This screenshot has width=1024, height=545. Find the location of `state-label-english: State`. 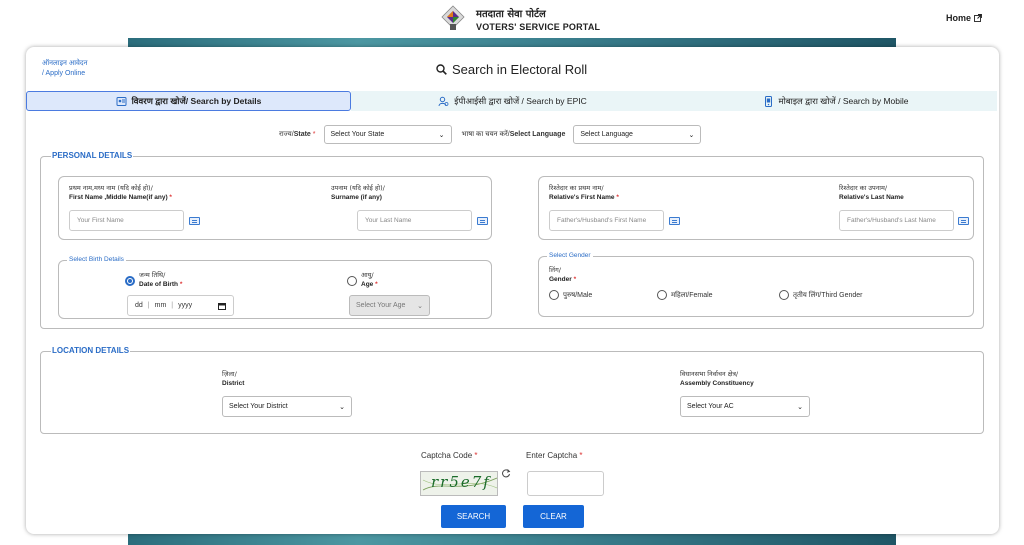

state-label-english: State is located at coordinates (302, 134).